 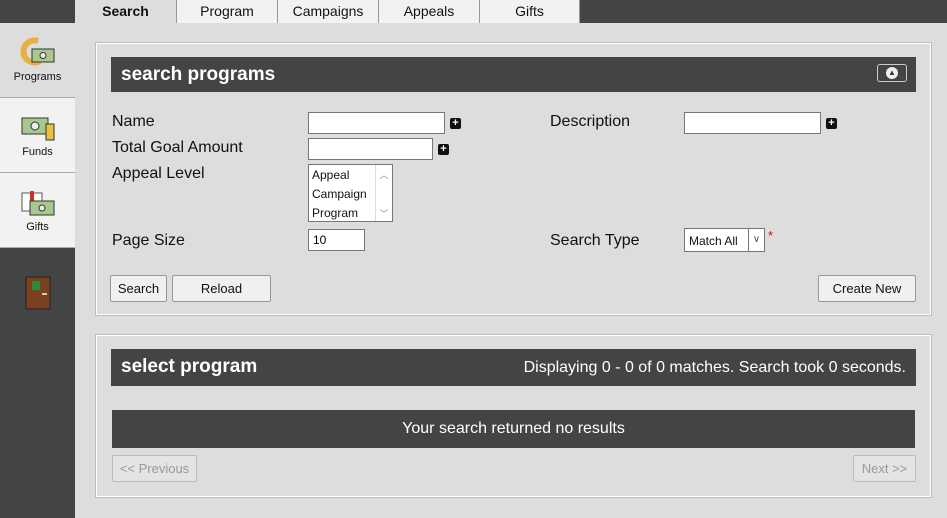 I want to click on description-label: Description, so click(x=590, y=121).